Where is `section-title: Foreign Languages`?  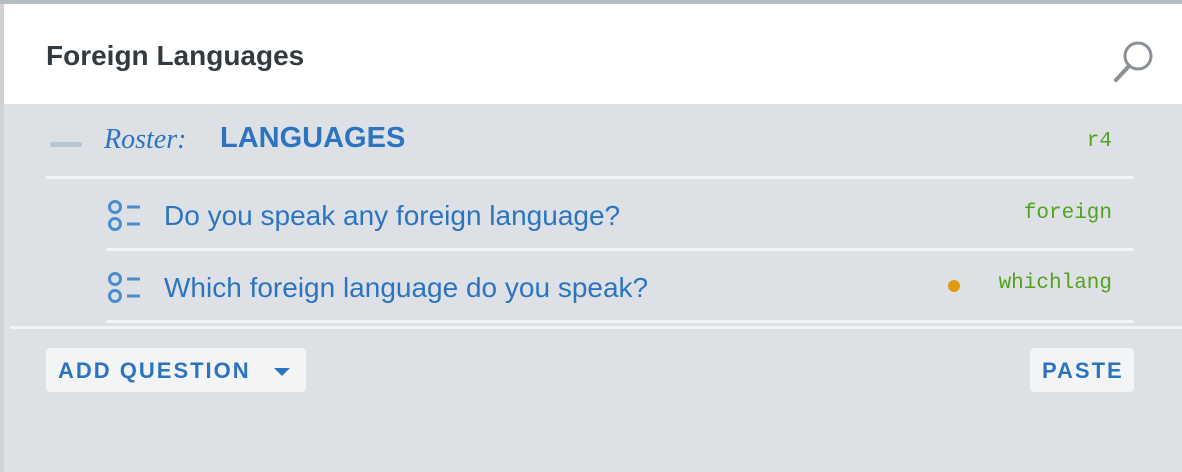
section-title: Foreign Languages is located at coordinates (175, 55).